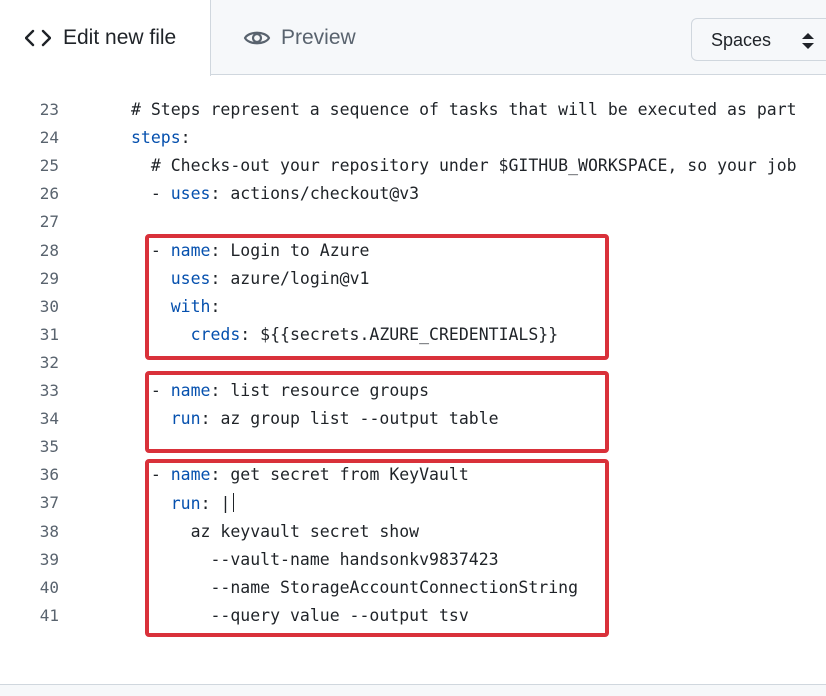  Describe the element at coordinates (413, 251) in the screenshot. I see `code-line: 28 - name: Login to Azure` at that location.